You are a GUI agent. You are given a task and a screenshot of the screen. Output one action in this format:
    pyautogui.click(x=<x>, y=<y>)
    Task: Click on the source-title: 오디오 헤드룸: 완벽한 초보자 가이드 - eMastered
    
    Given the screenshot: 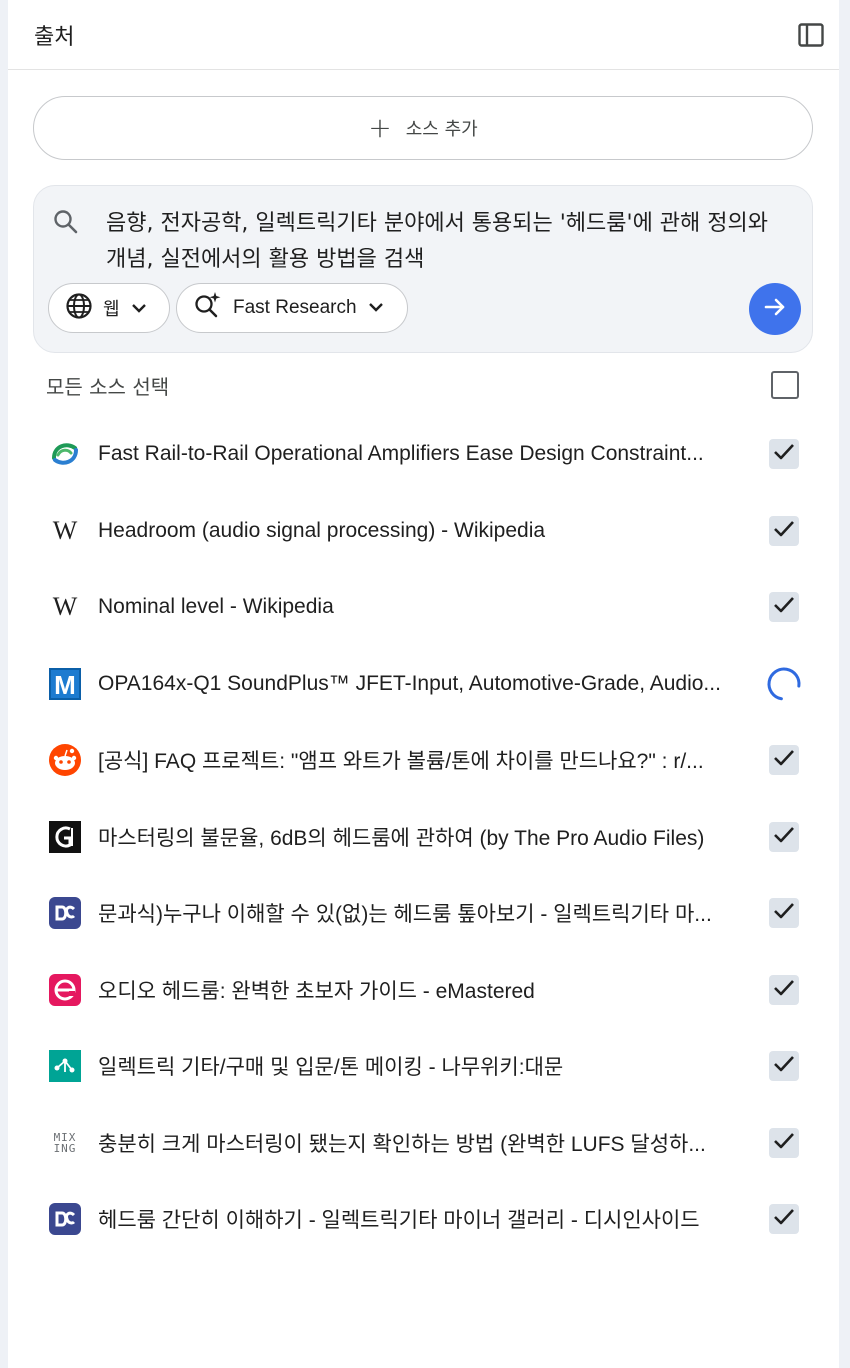 What is the action you would take?
    pyautogui.click(x=316, y=991)
    